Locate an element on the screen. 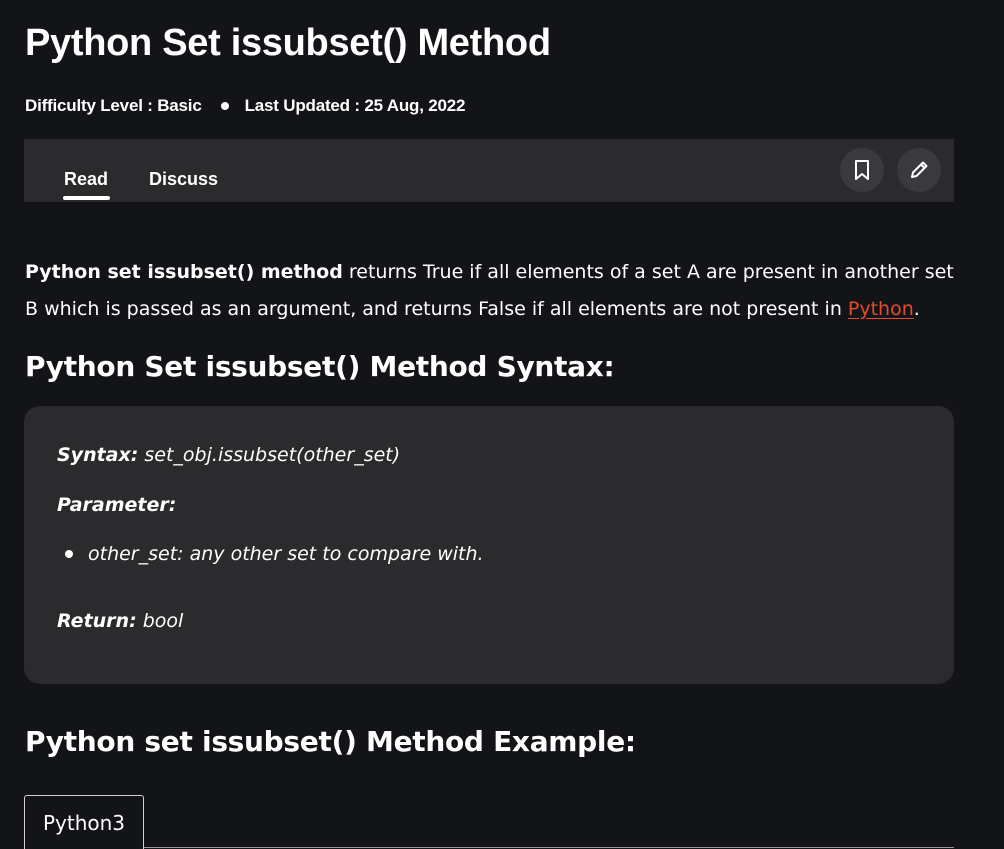  return-line: Return: bool is located at coordinates (120, 621).